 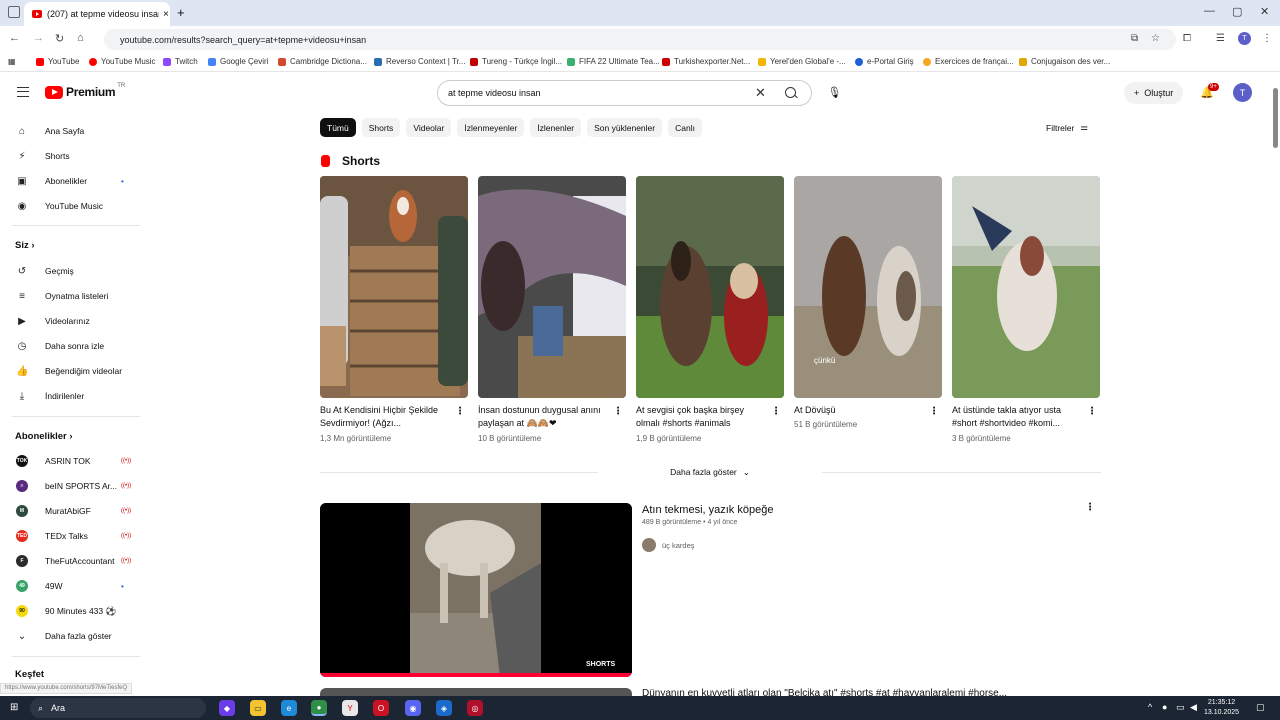 I want to click on channel-avatar, so click(x=649, y=545).